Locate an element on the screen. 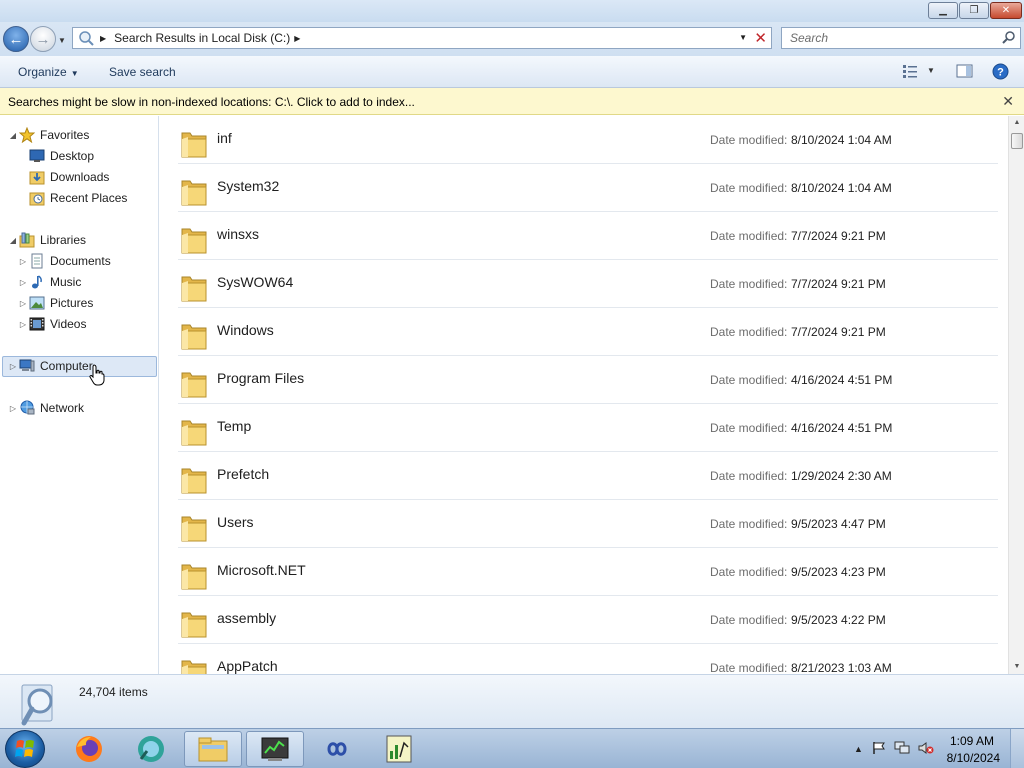 This screenshot has width=1024, height=768. taskbar-task-manager is located at coordinates (275, 749).